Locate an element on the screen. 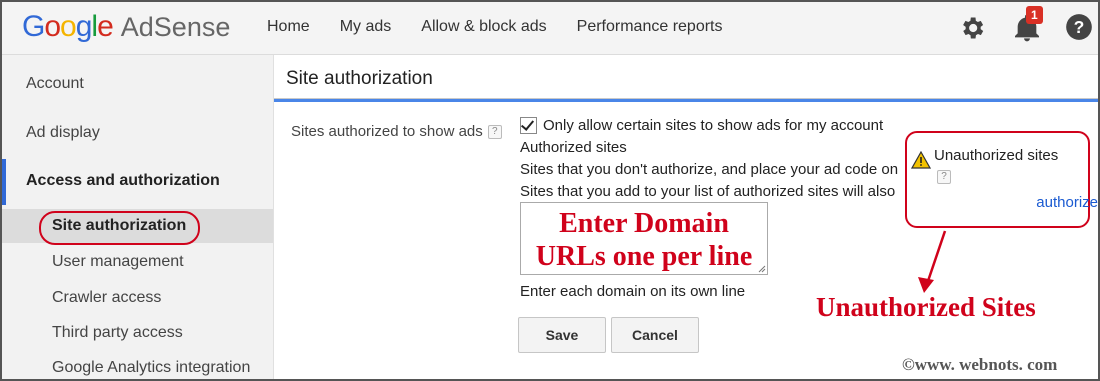 This screenshot has height=381, width=1100. annotation-circle is located at coordinates (119, 228).